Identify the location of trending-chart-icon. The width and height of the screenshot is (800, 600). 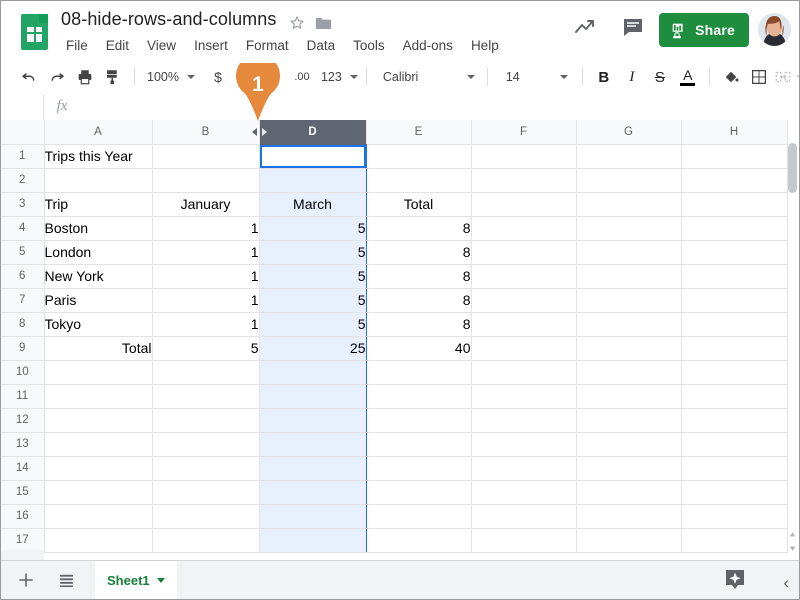
(585, 28).